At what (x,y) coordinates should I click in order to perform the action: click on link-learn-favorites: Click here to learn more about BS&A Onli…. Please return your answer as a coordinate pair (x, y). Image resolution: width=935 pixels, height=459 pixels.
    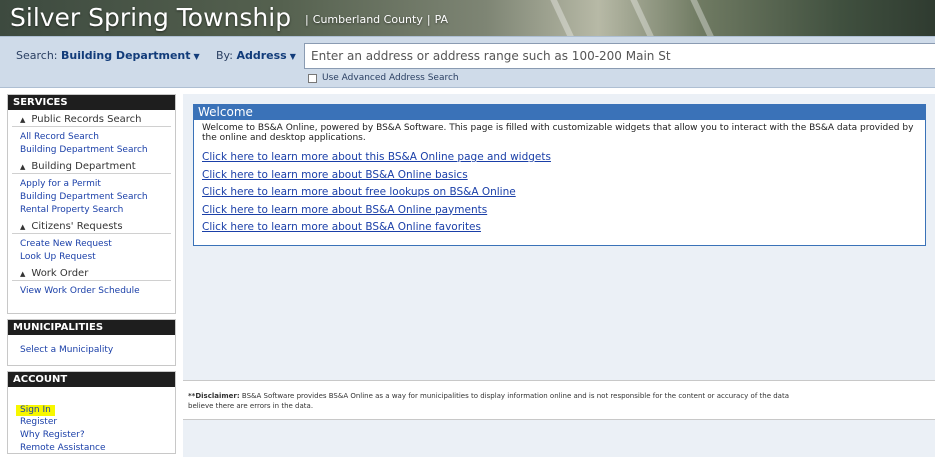
    Looking at the image, I should click on (559, 227).